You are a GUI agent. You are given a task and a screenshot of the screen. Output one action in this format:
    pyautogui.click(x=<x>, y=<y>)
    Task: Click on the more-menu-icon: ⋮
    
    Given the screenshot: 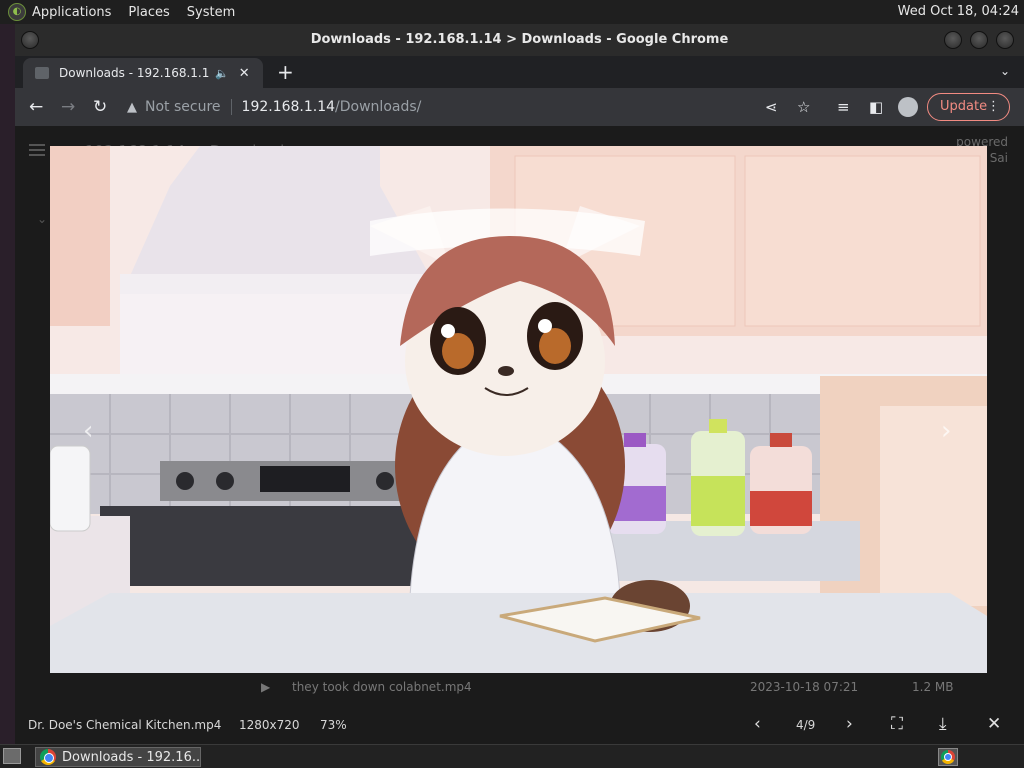 What is the action you would take?
    pyautogui.click(x=993, y=107)
    